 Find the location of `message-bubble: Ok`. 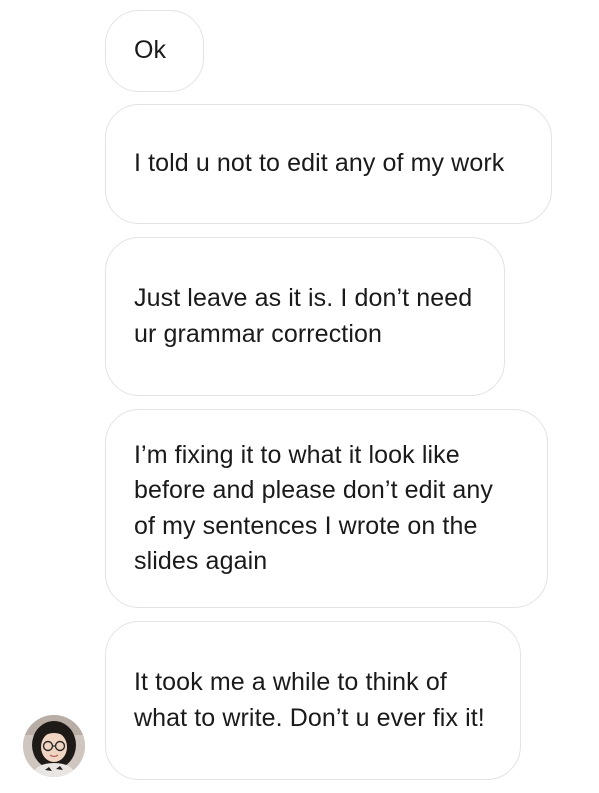

message-bubble: Ok is located at coordinates (154, 51).